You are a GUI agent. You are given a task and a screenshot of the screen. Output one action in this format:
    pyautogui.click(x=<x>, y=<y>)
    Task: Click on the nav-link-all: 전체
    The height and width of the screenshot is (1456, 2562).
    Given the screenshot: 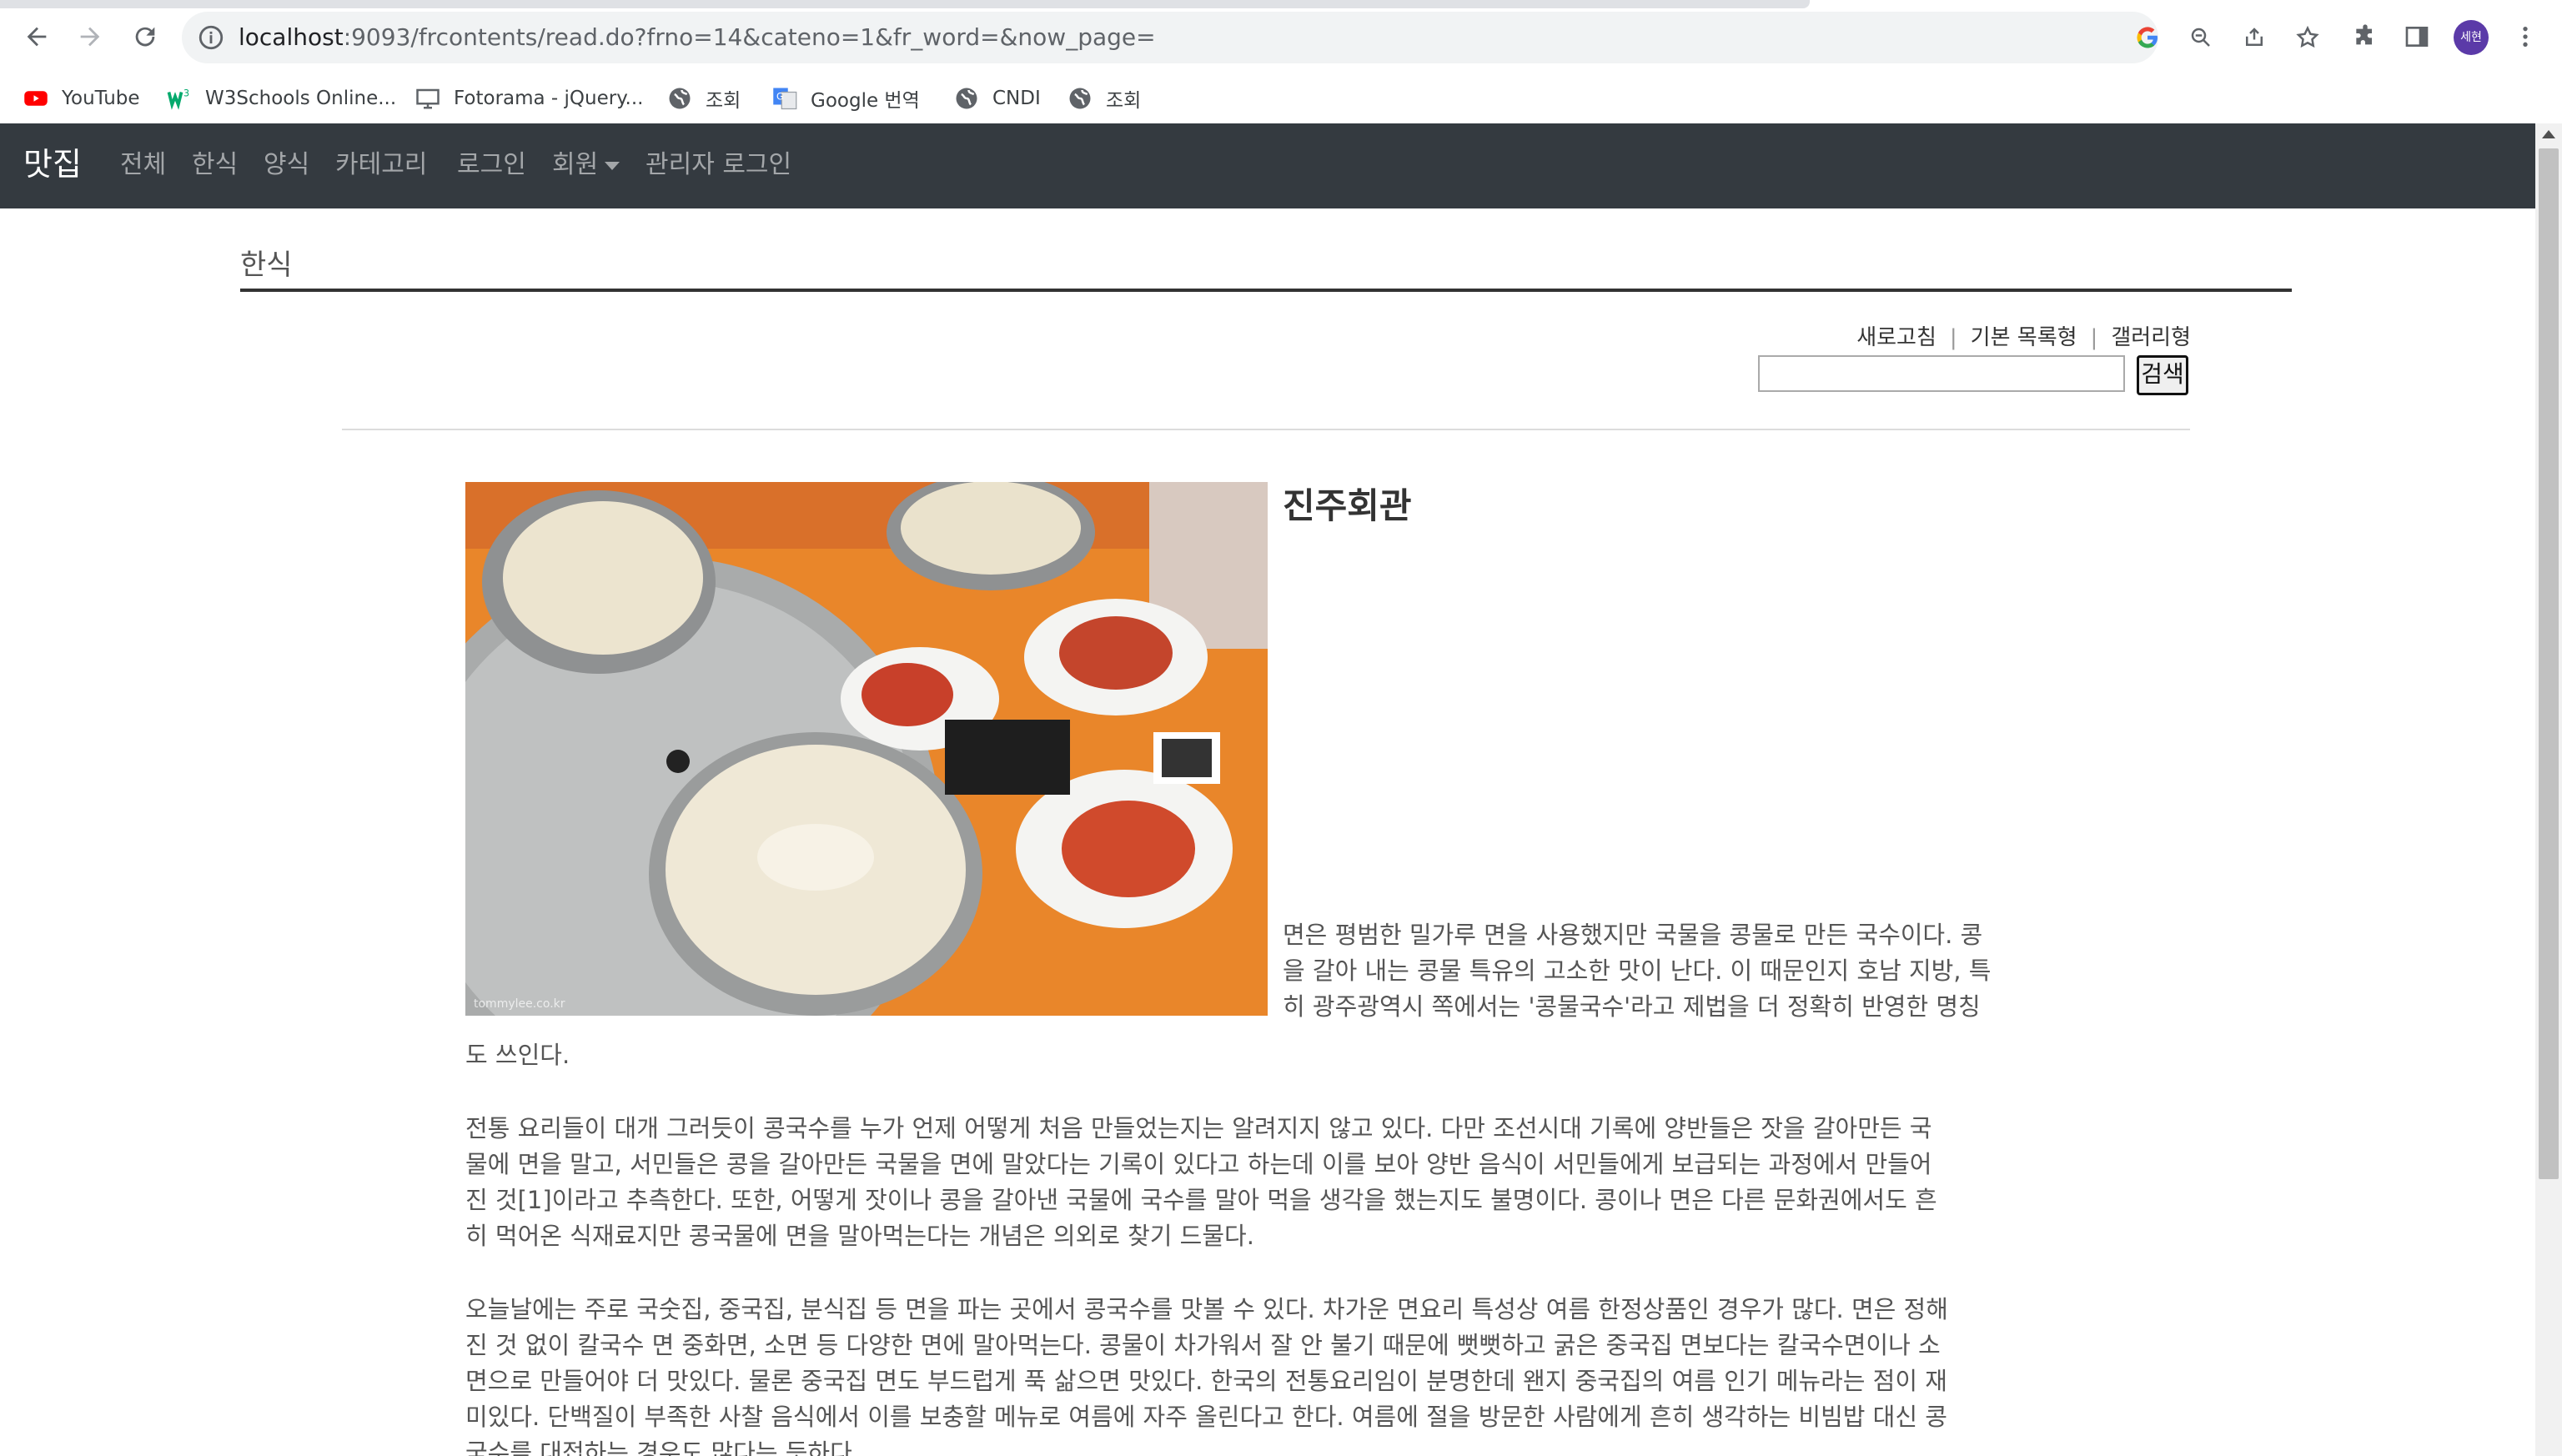 What is the action you would take?
    pyautogui.click(x=143, y=165)
    